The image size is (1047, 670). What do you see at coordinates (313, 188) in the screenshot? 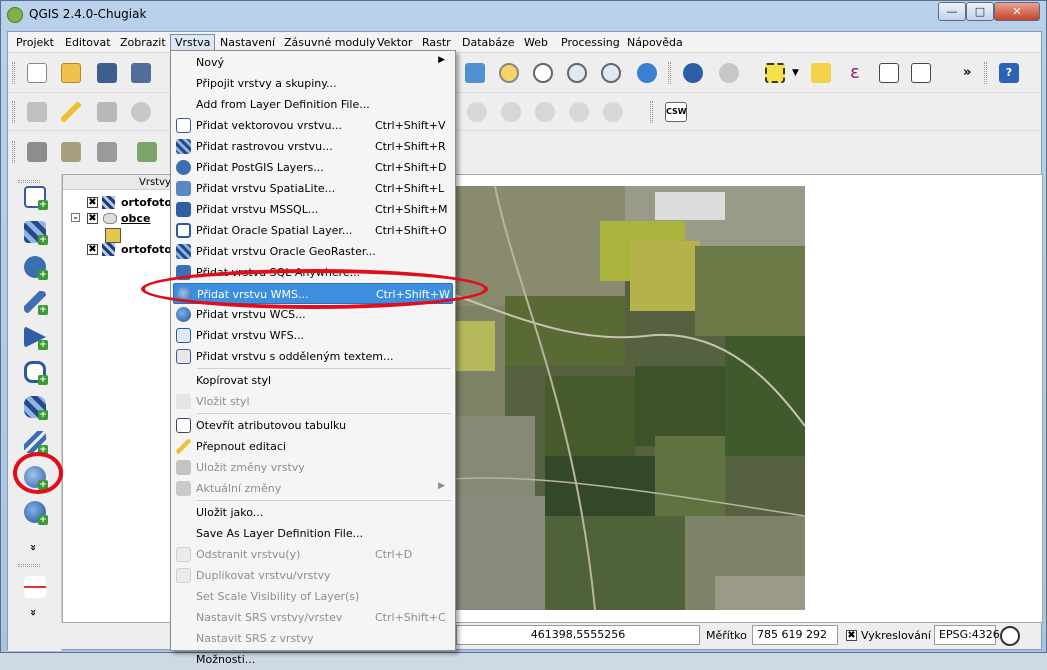
I see `menu-item-spatialite: Přidat vrstvu SpatiaLite... Ctrl+Shift+L` at bounding box center [313, 188].